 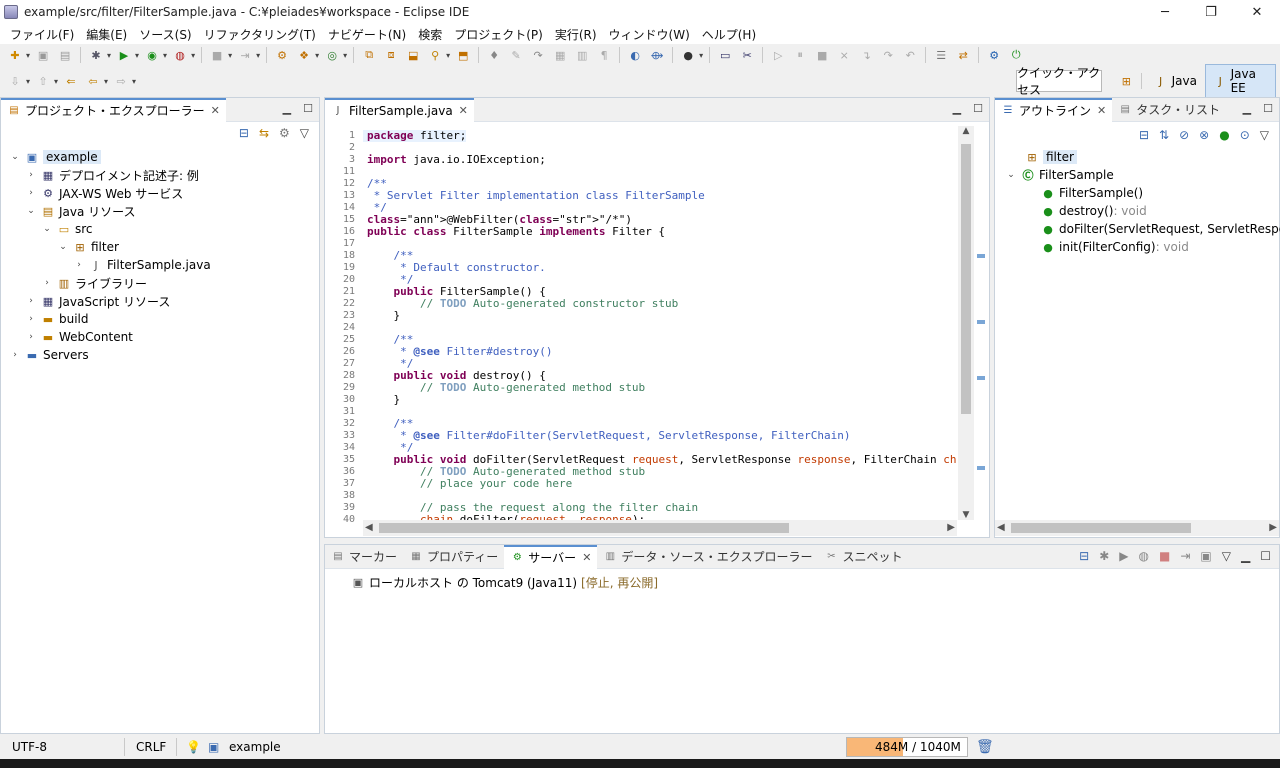 What do you see at coordinates (582, 55) in the screenshot?
I see `word-wrap-icon: ▥` at bounding box center [582, 55].